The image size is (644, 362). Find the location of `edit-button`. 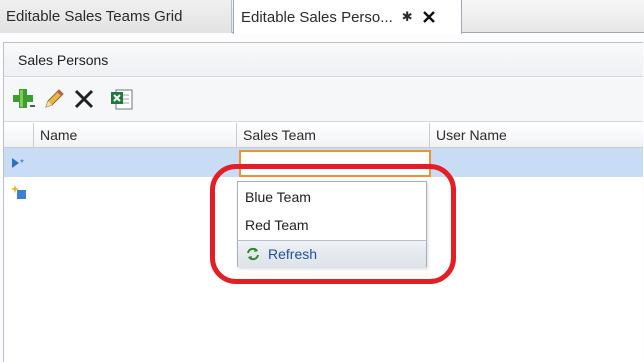

edit-button is located at coordinates (54, 99).